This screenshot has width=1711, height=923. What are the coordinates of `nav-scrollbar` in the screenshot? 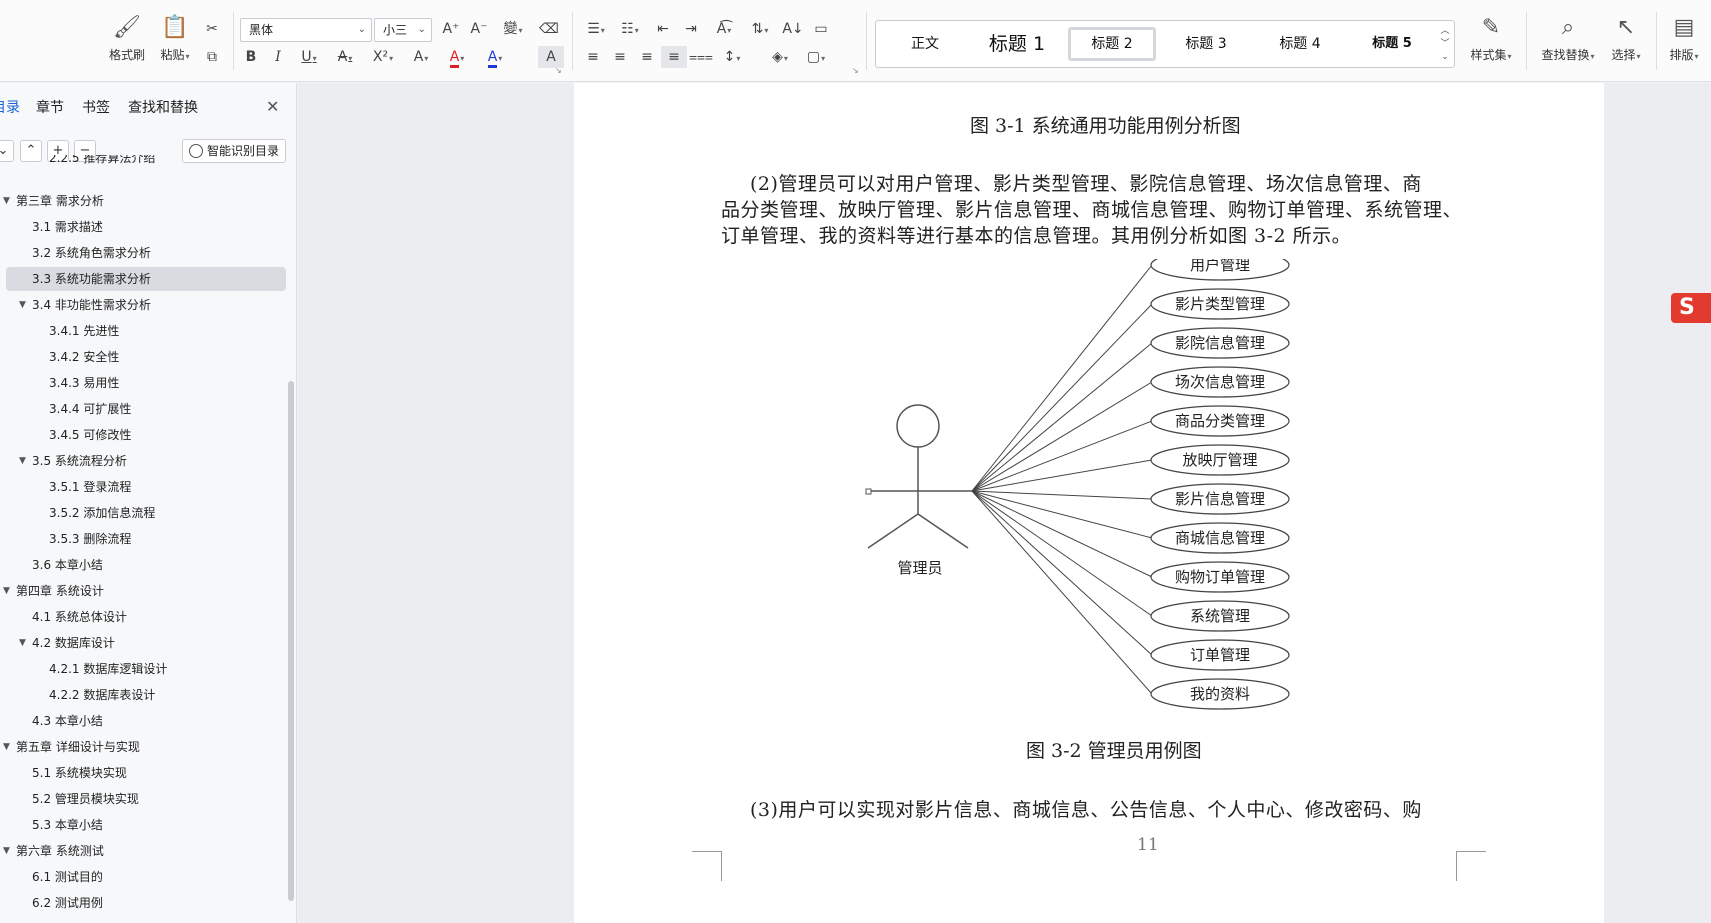 It's located at (291, 641).